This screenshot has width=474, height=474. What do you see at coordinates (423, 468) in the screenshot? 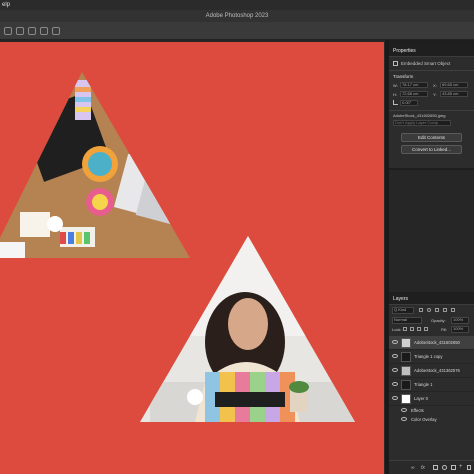
I see `layer-style-icon: fx` at bounding box center [423, 468].